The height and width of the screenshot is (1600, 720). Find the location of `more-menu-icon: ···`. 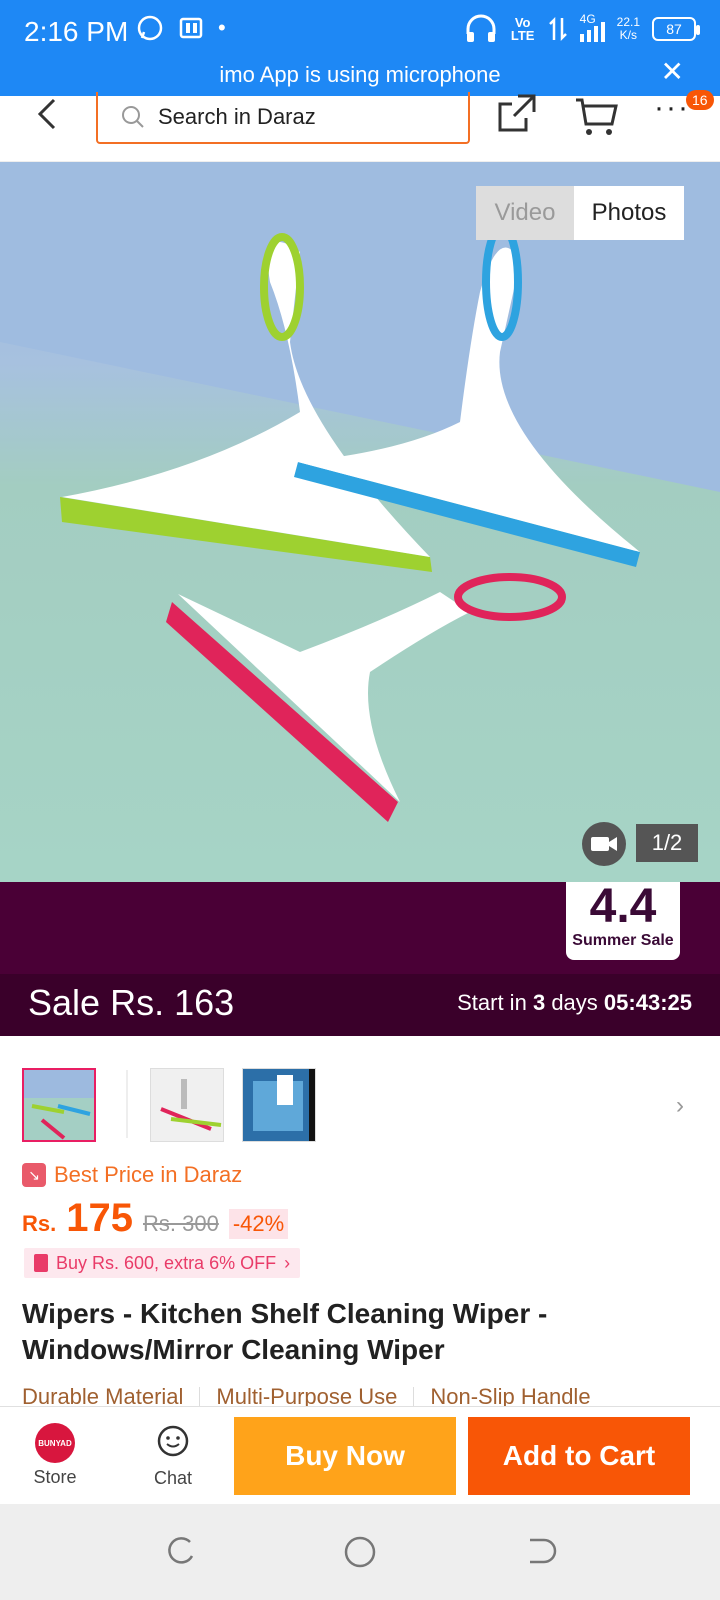

more-menu-icon: ··· is located at coordinates (672, 108).